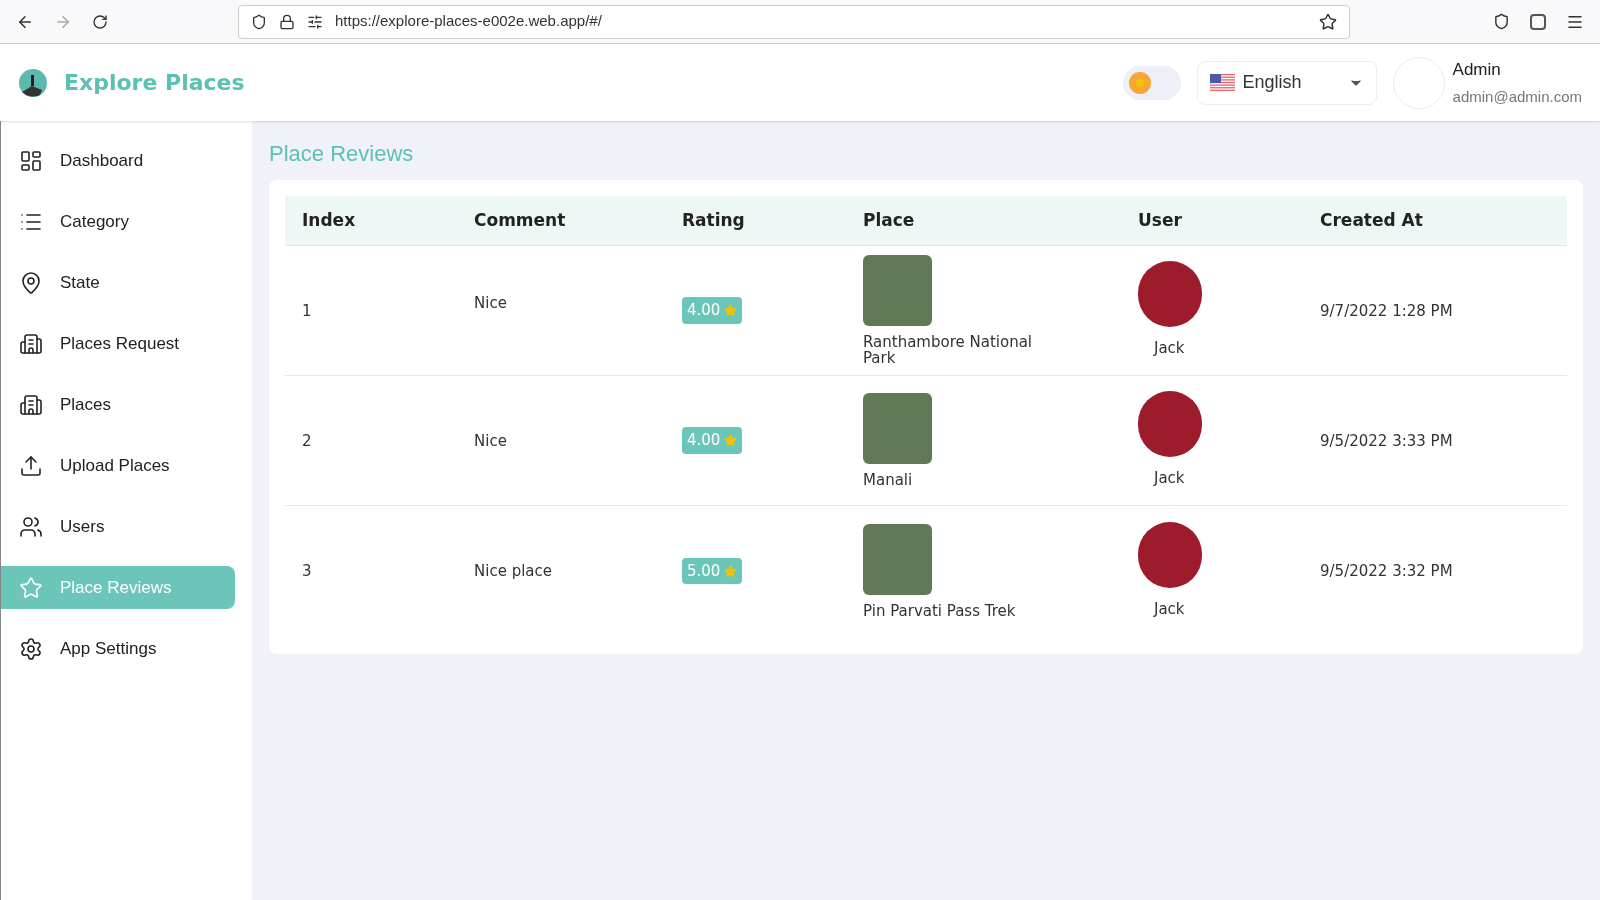 The width and height of the screenshot is (1600, 900). I want to click on address-bar: https://explore-places-e002e.web.app/#/, so click(794, 21).